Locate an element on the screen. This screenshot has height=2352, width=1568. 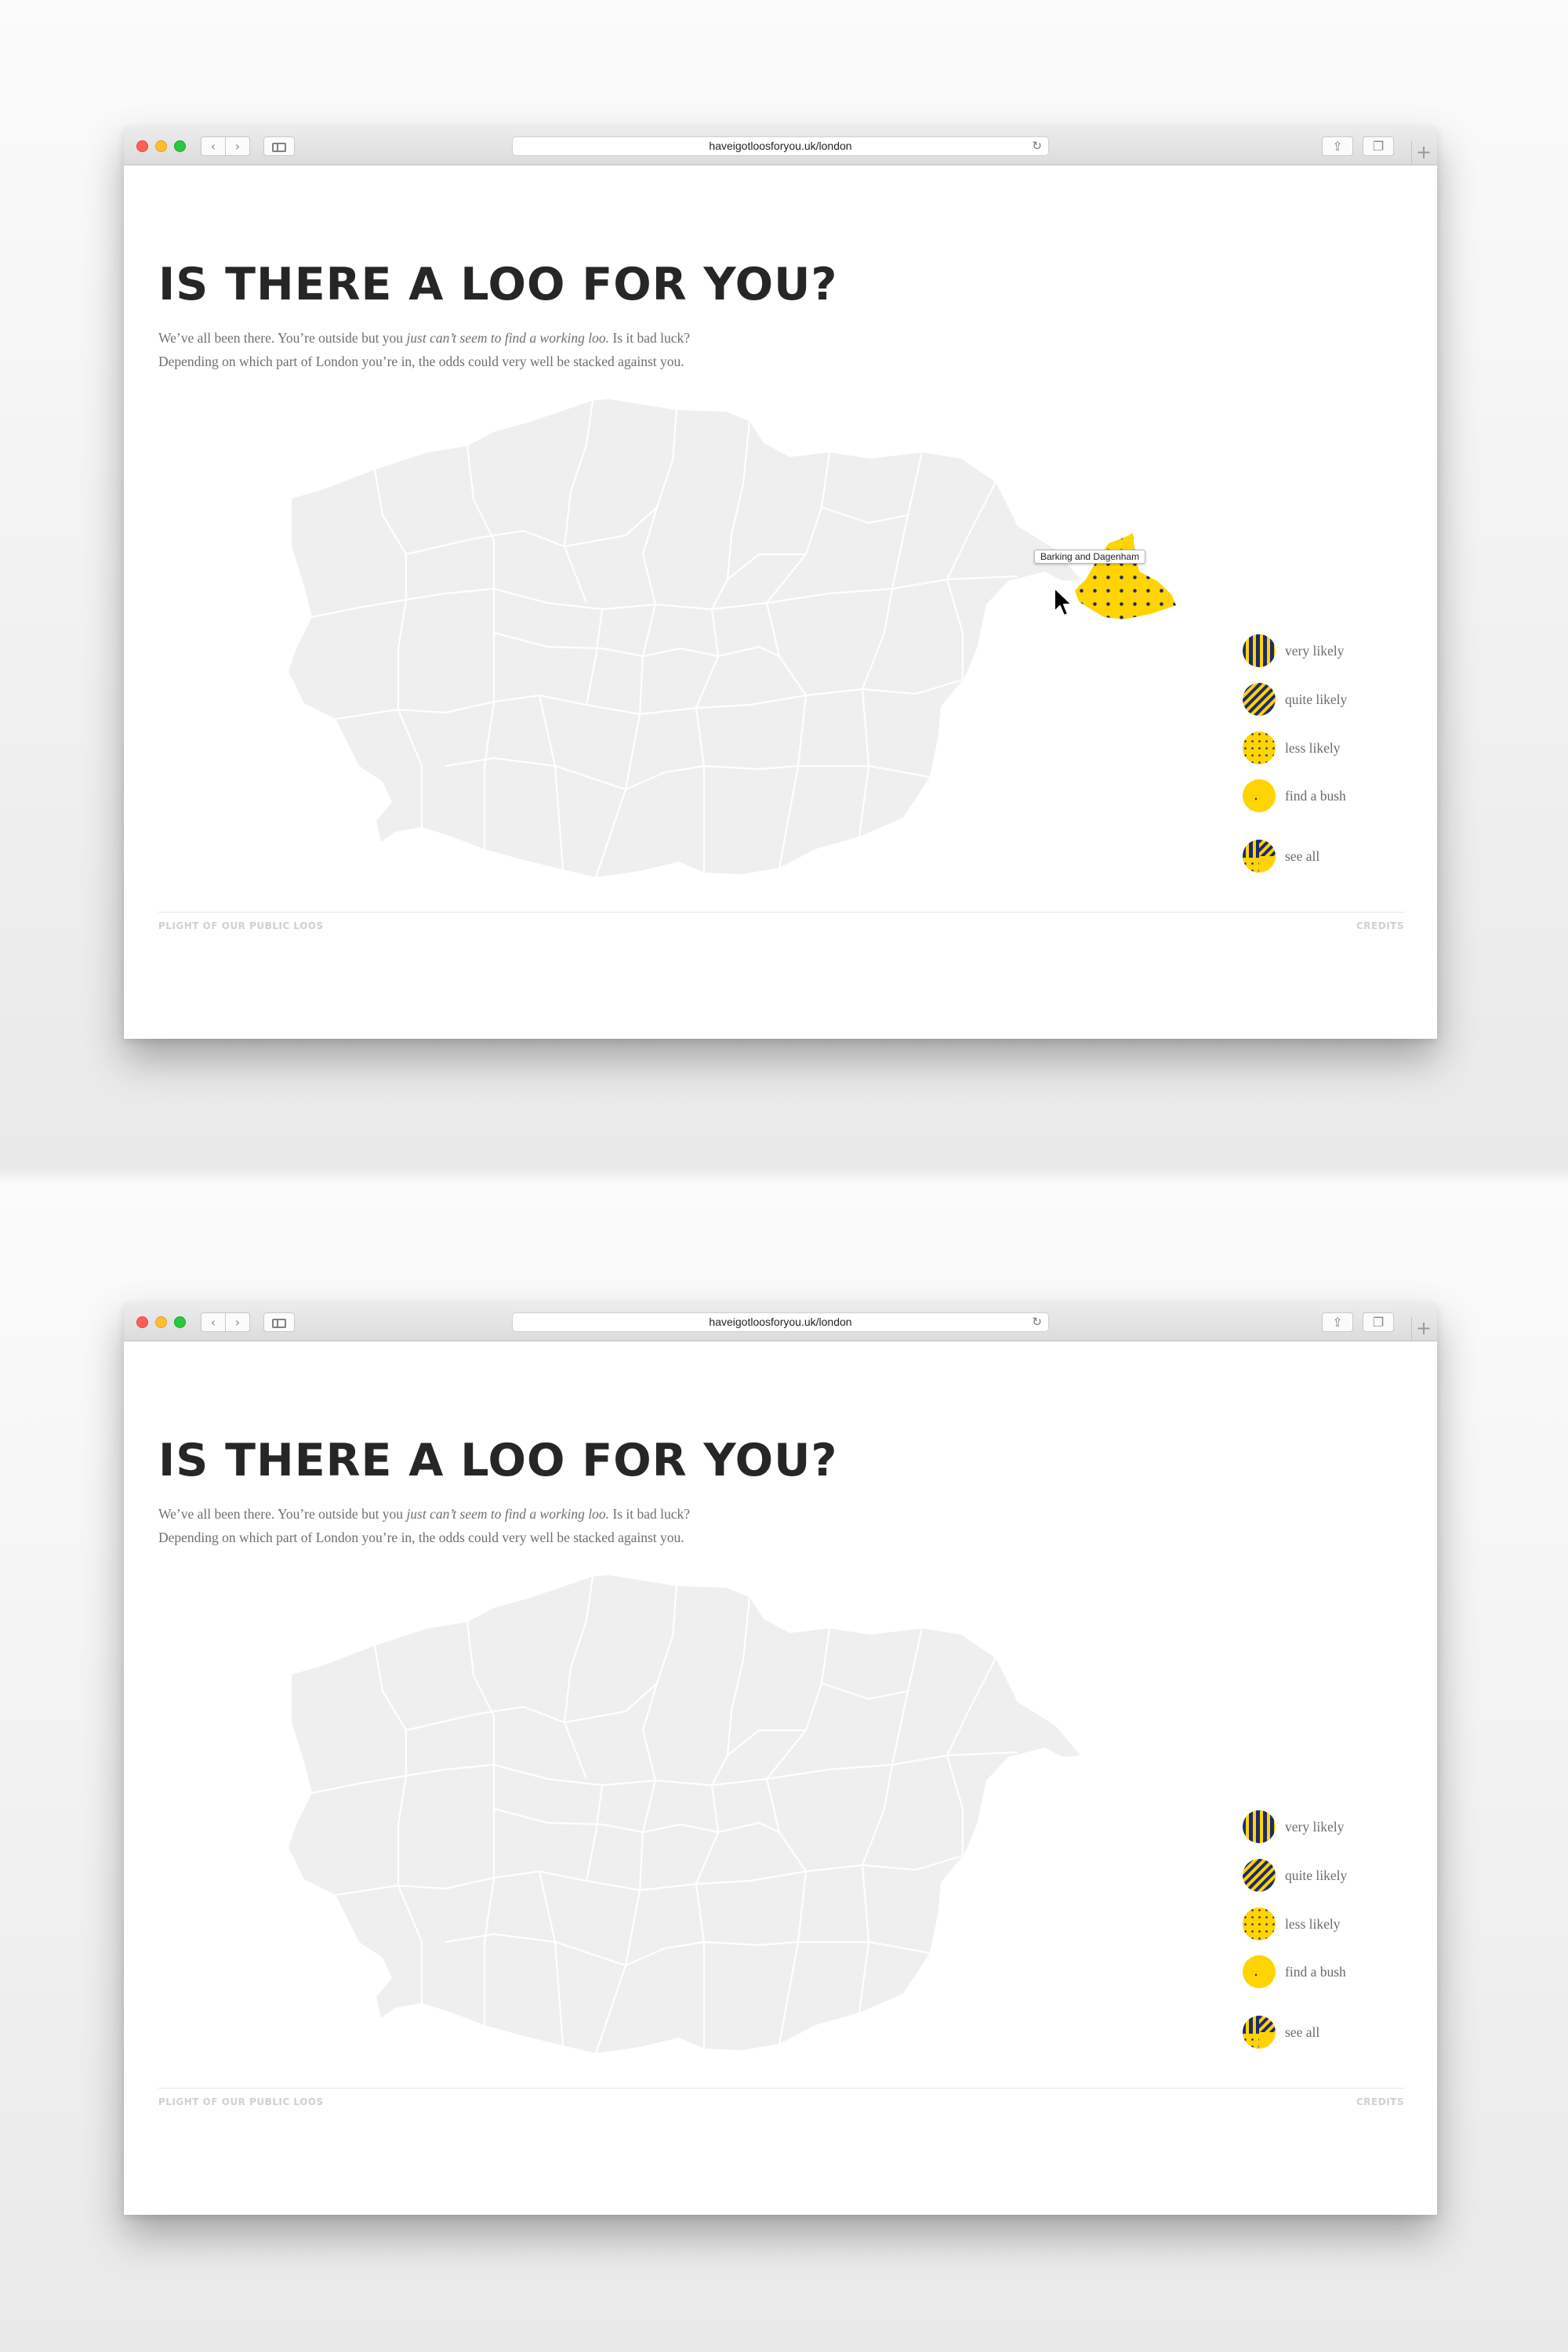
region-tooltip: Barking and Dagenham is located at coordinates (1090, 557).